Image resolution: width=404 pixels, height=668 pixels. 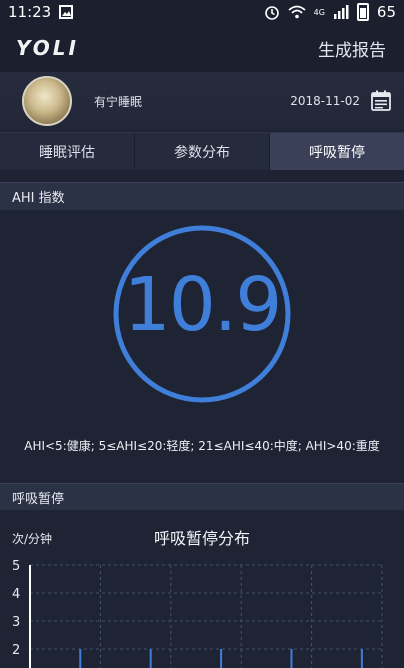 I want to click on chart-title: 呼吸暂停分布, so click(x=201, y=538).